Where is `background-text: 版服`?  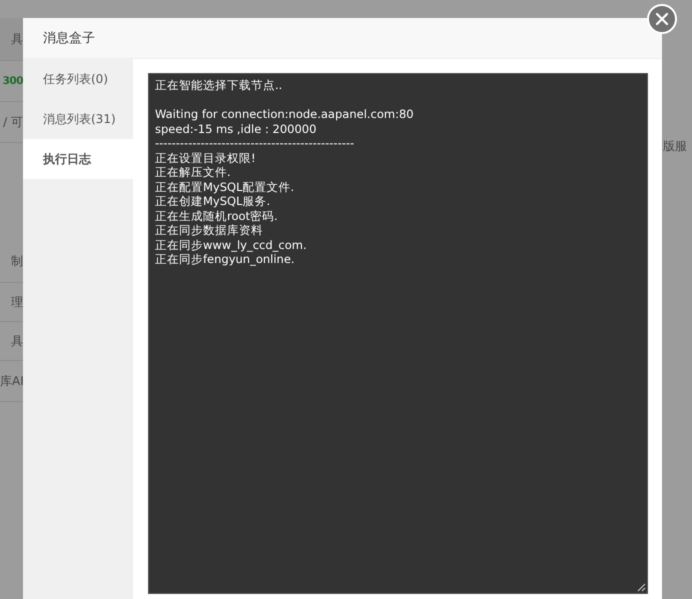
background-text: 版服 is located at coordinates (675, 146).